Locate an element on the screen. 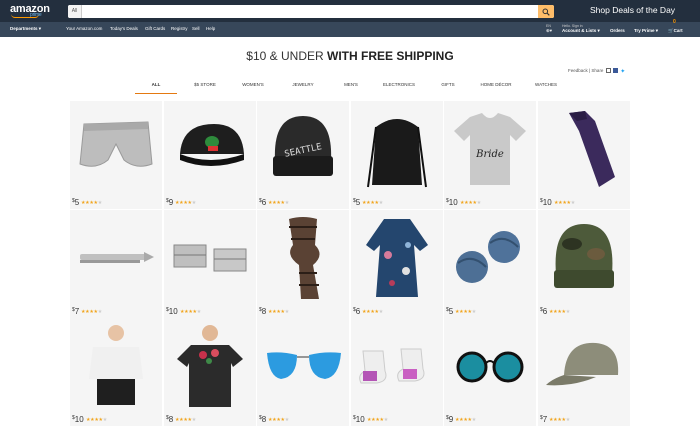 The image size is (700, 426). try-prime-menu: Try Prime ▾ is located at coordinates (646, 31).